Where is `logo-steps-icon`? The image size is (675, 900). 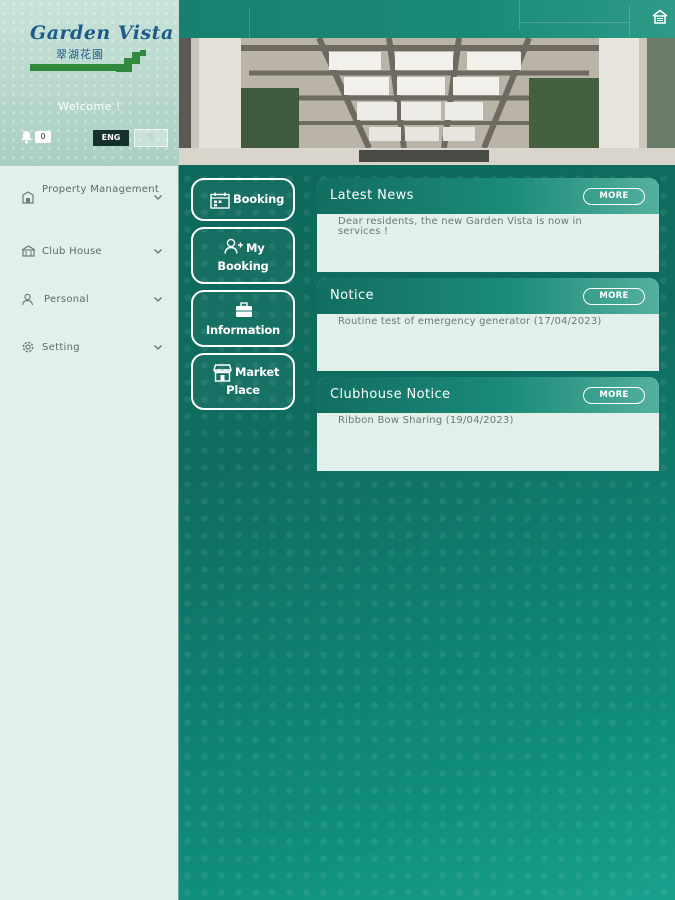 logo-steps-icon is located at coordinates (132, 61).